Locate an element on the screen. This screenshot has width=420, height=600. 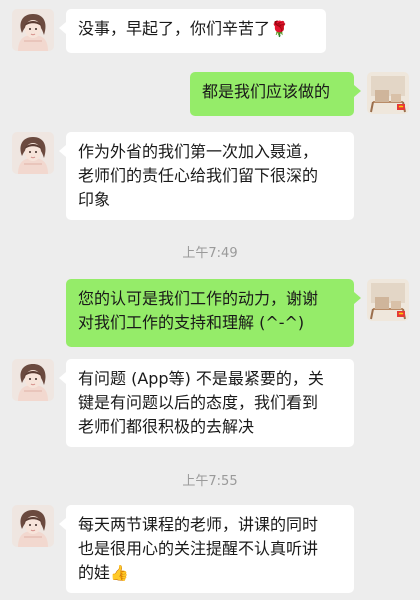
message-text: 没事，早起了，你们辛苦了🌹 is located at coordinates (183, 28).